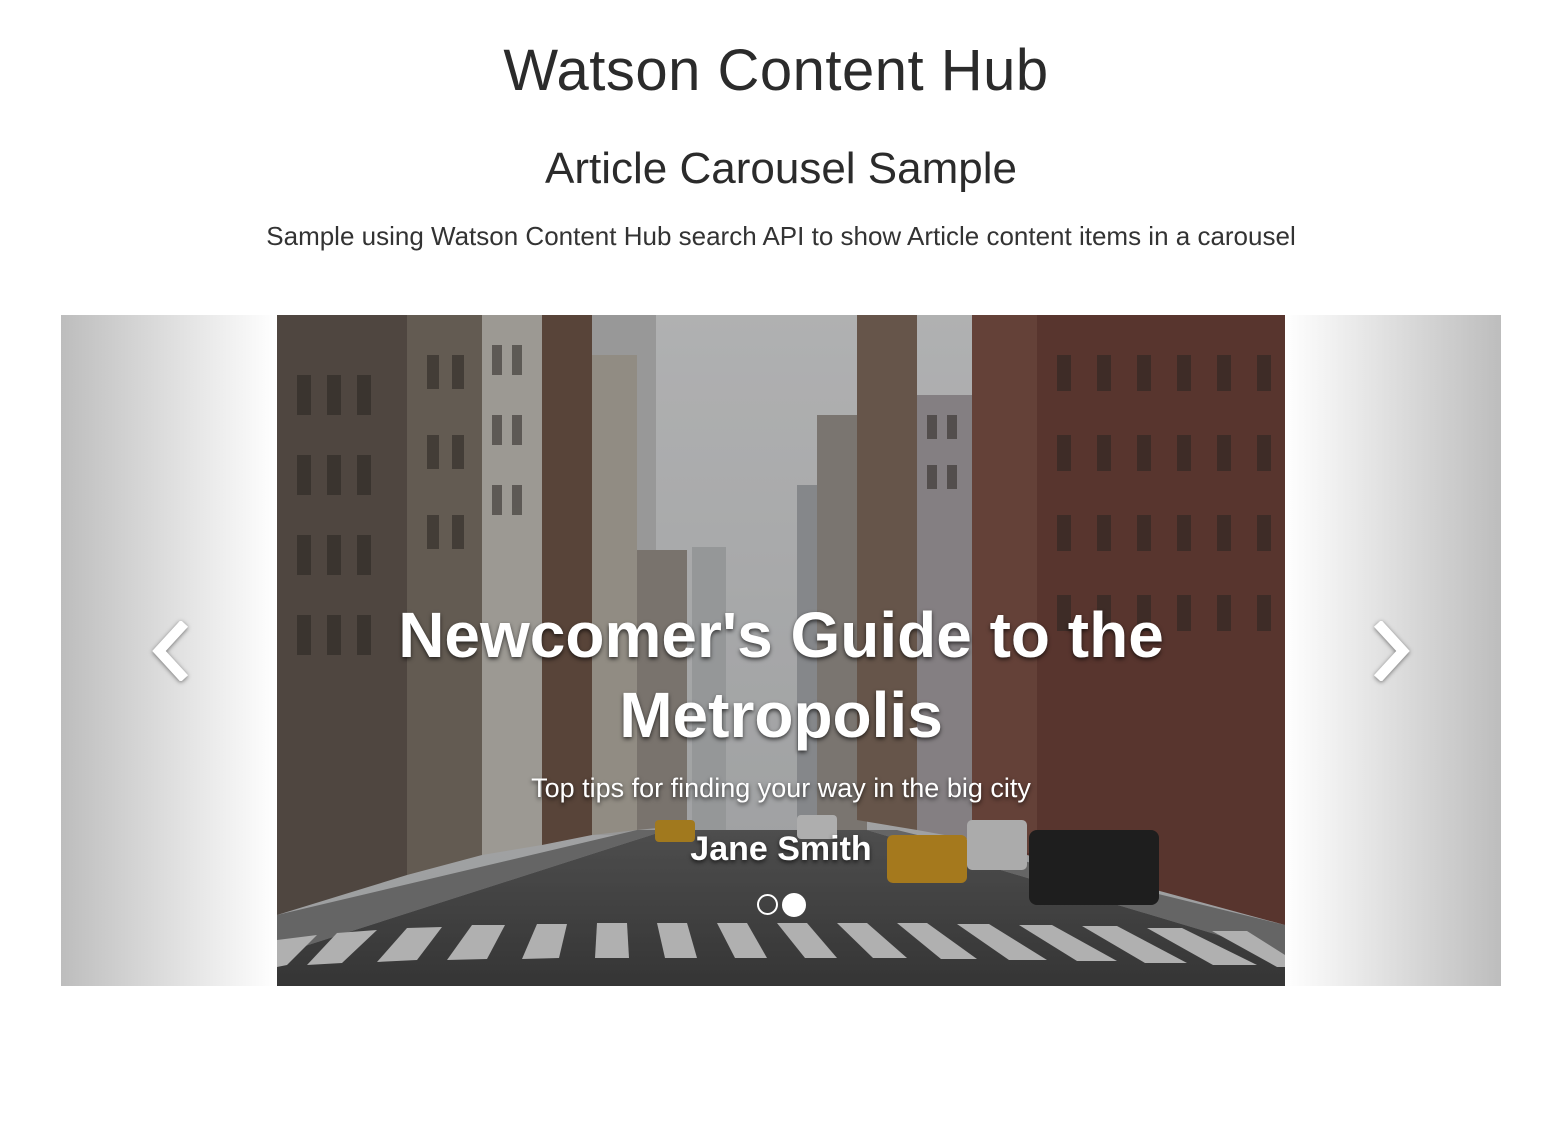 This screenshot has width=1552, height=1130. Describe the element at coordinates (776, 70) in the screenshot. I see `site-title: Watson Content Hub` at that location.